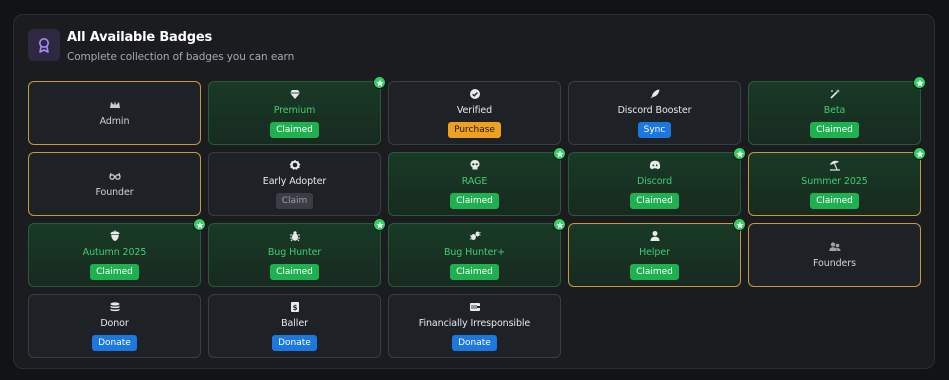  I want to click on badge-card-discord: Discord Claimed, so click(657, 181).